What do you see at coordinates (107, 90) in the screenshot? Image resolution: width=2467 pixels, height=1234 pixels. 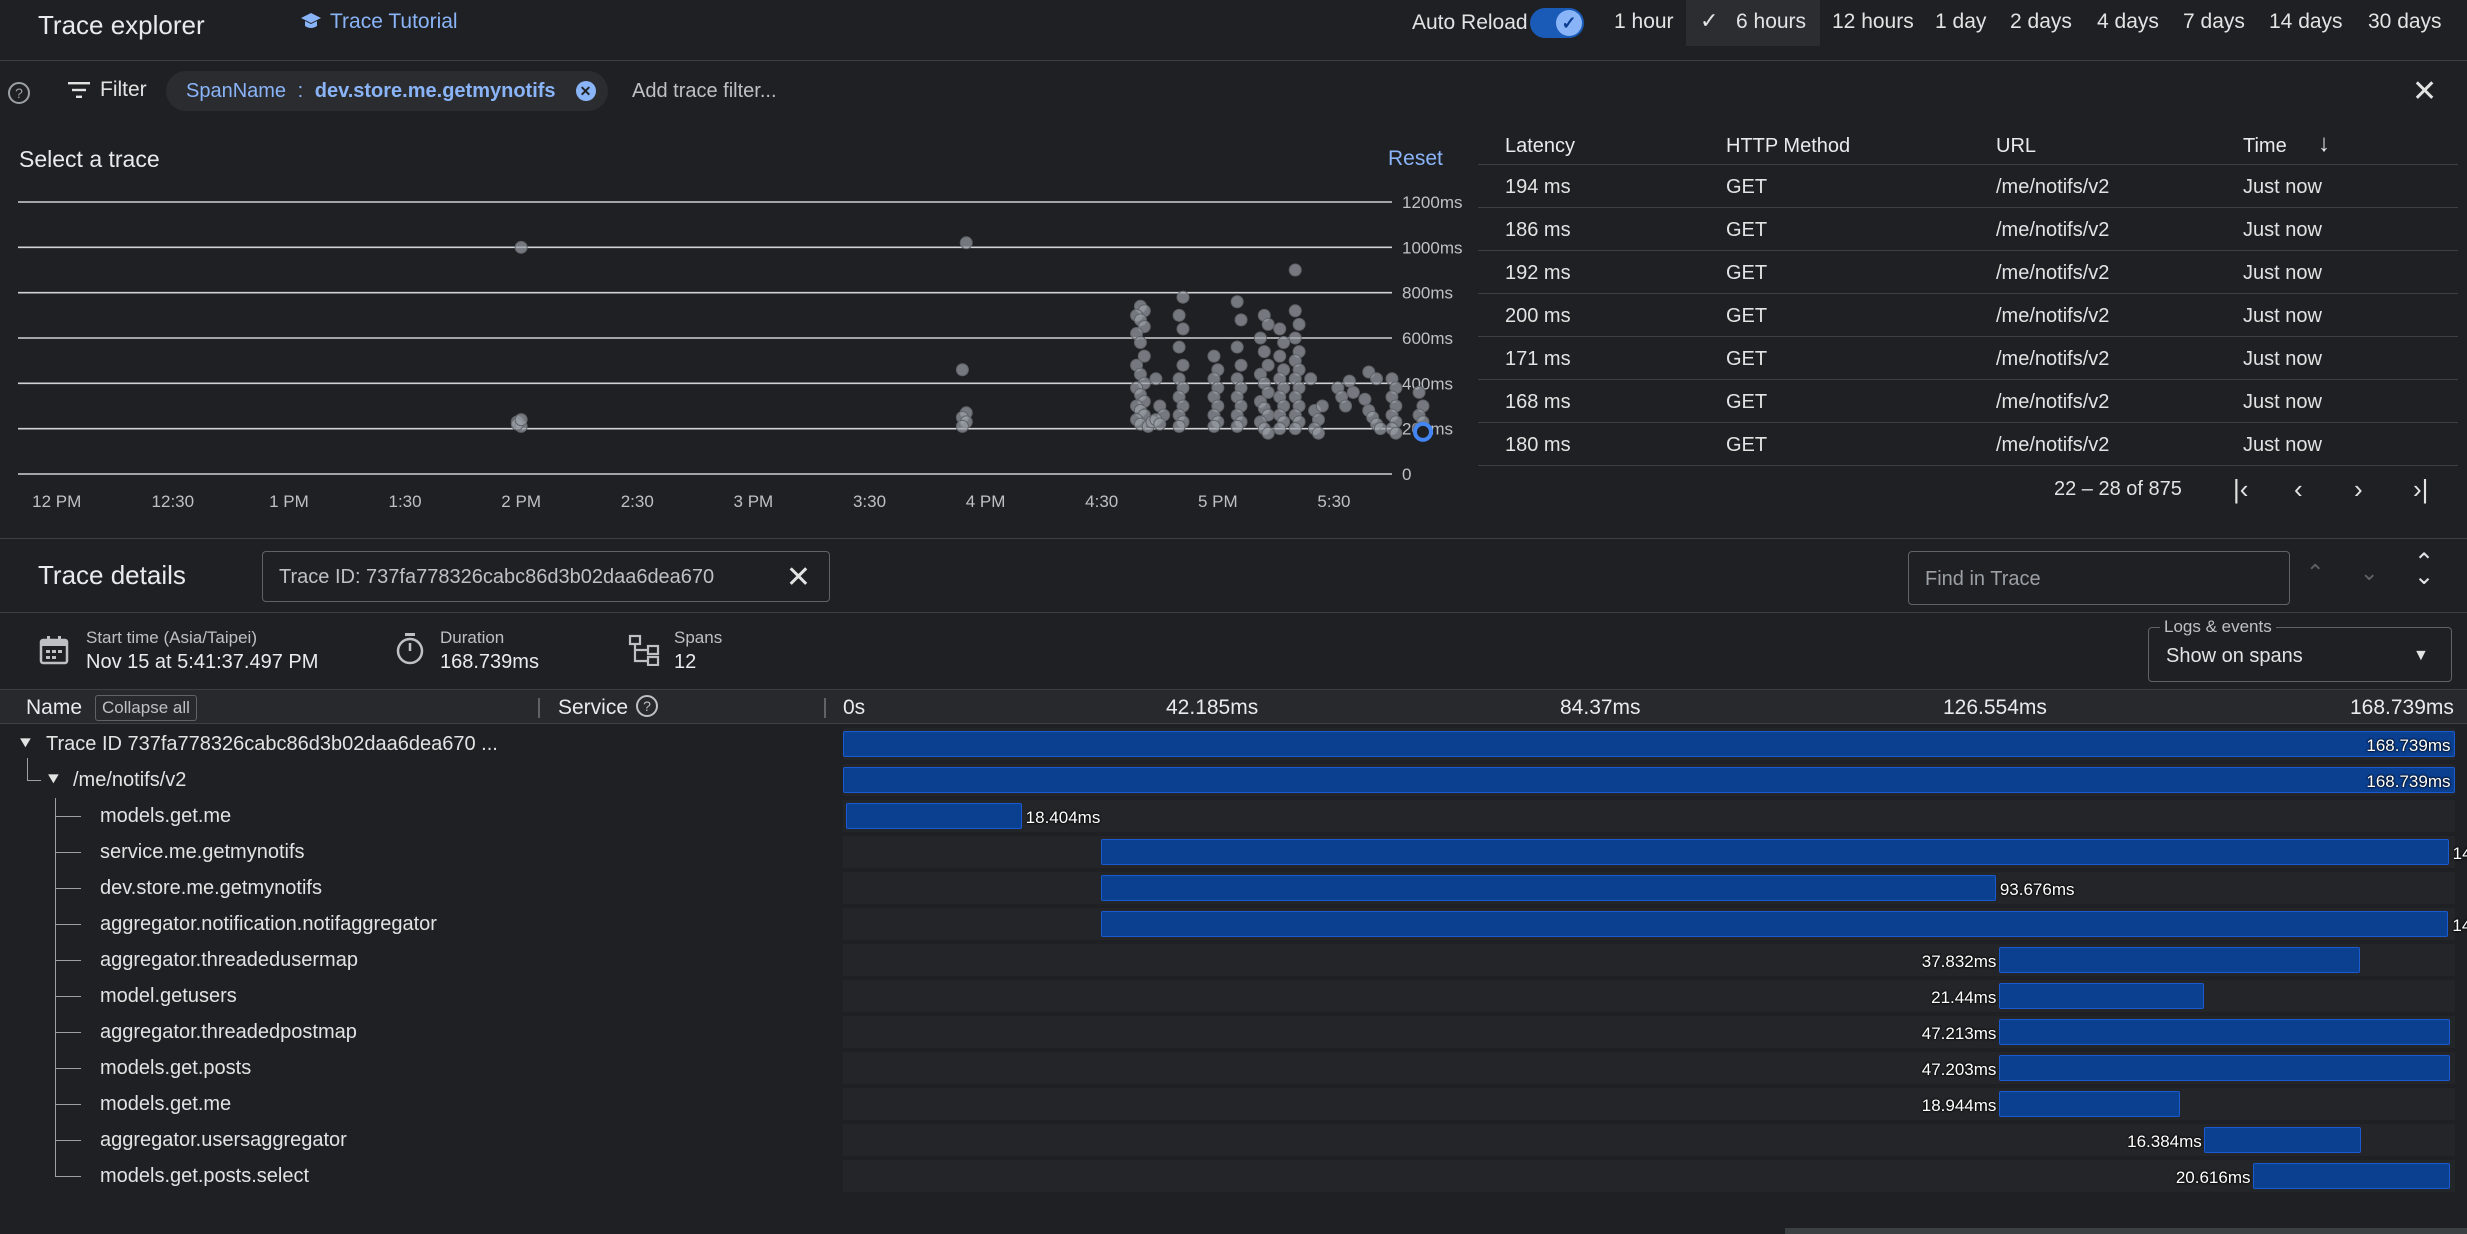 I see `filter-button: Filter` at bounding box center [107, 90].